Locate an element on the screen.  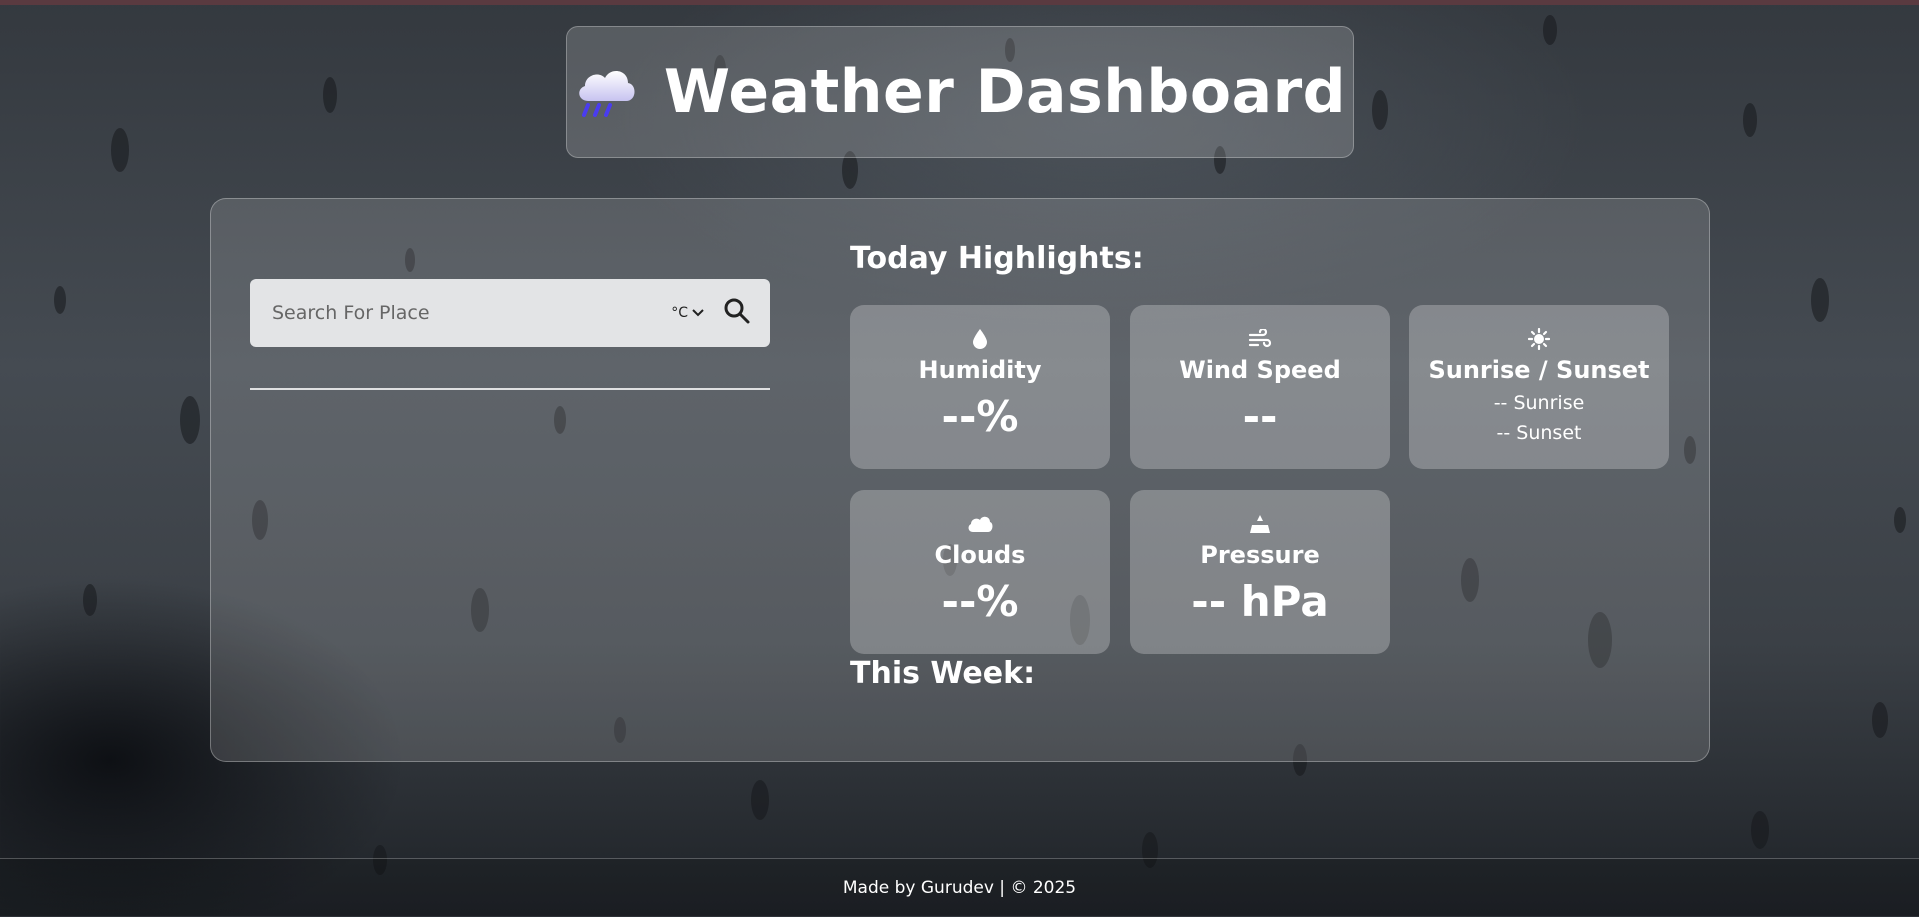
search-divider is located at coordinates (510, 389).